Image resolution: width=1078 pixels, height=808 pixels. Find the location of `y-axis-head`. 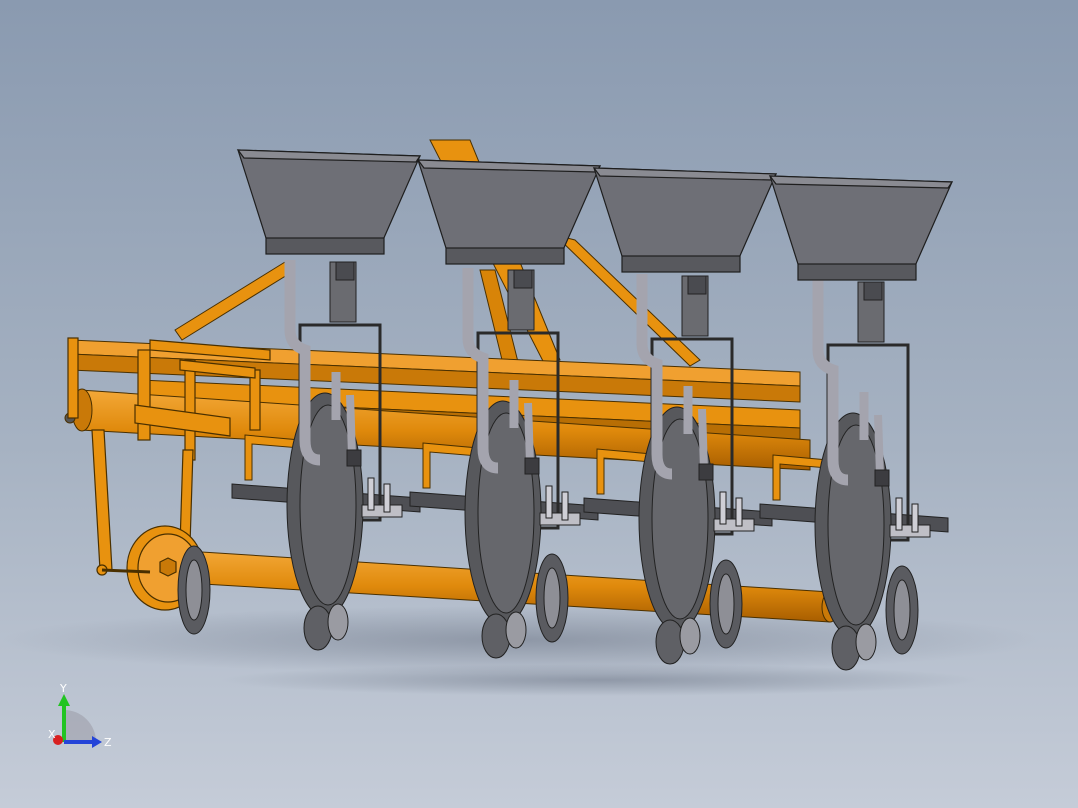

y-axis-head is located at coordinates (64, 700).